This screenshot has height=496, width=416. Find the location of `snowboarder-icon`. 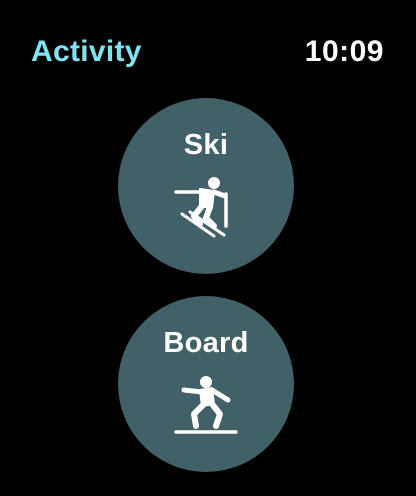

snowboarder-icon is located at coordinates (206, 405).